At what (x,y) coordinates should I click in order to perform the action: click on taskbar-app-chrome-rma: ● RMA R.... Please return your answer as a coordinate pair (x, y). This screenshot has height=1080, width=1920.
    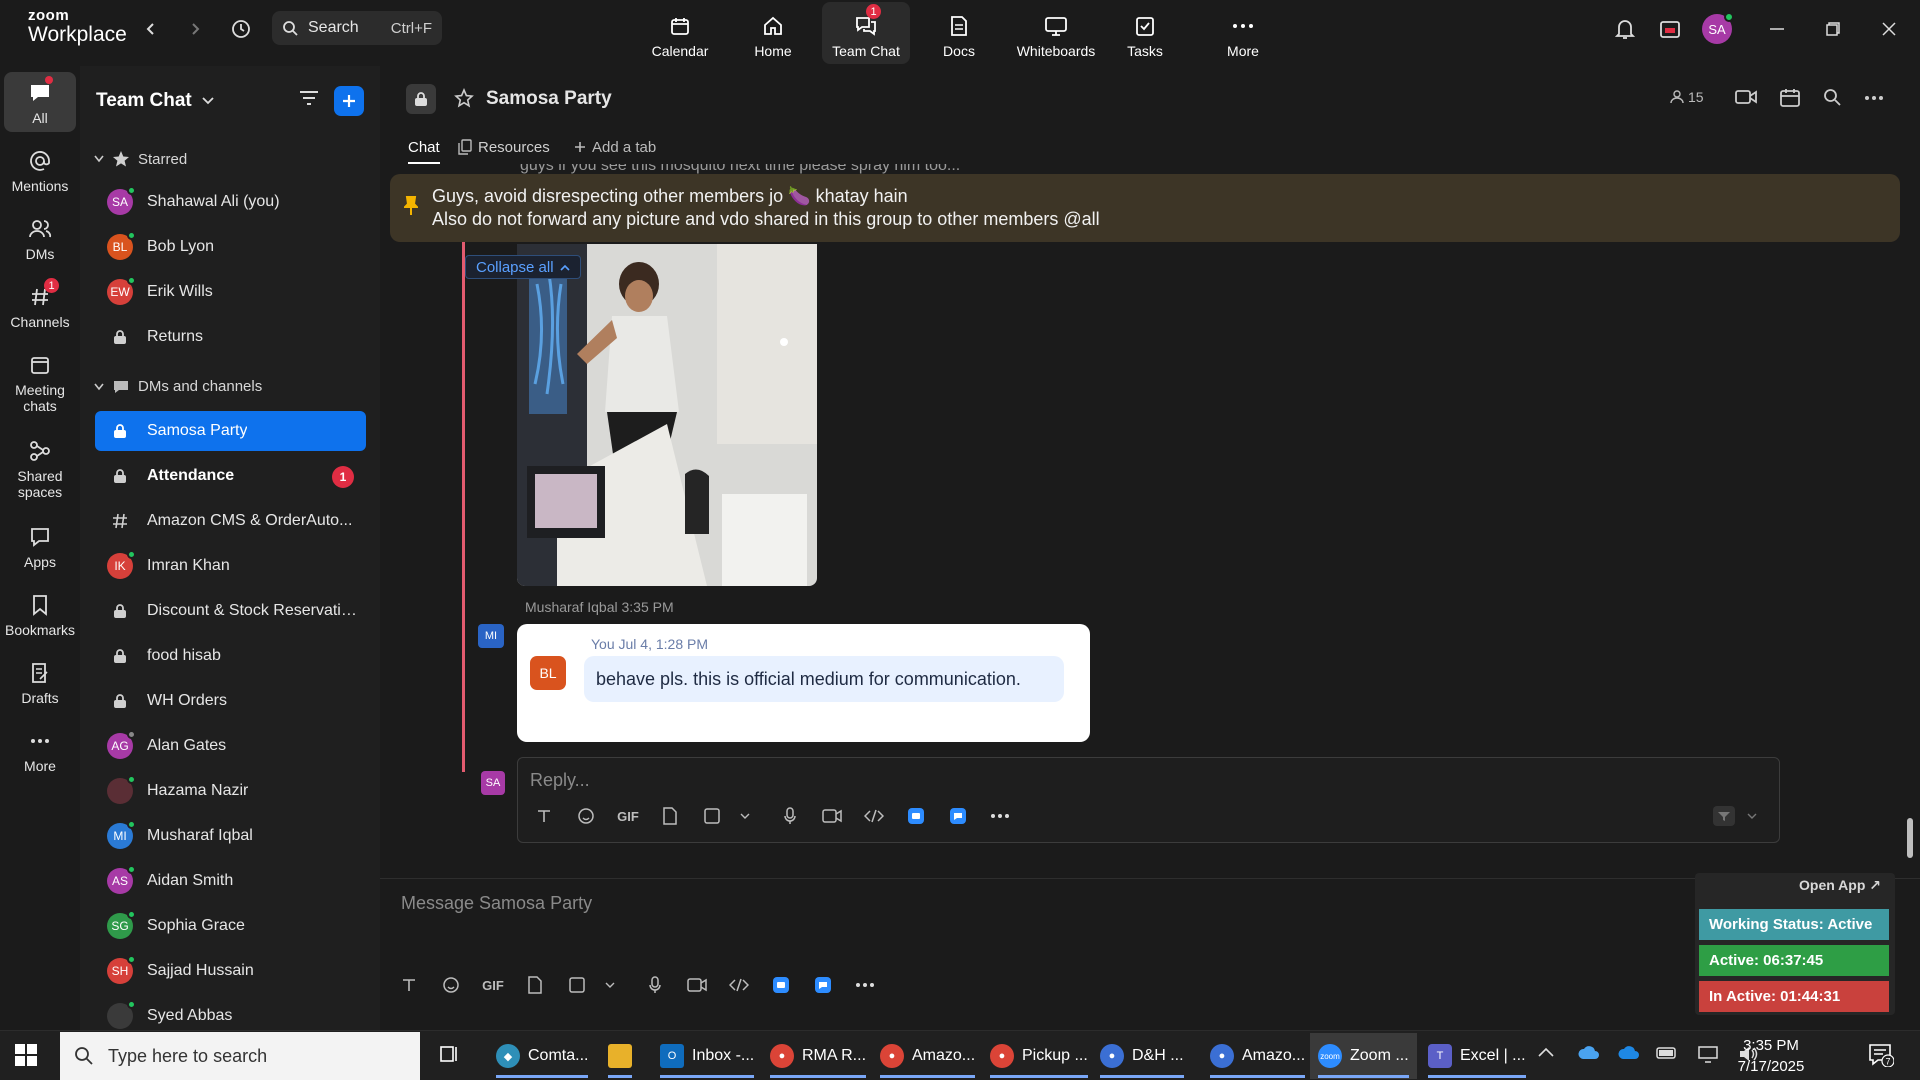
    Looking at the image, I should click on (818, 1056).